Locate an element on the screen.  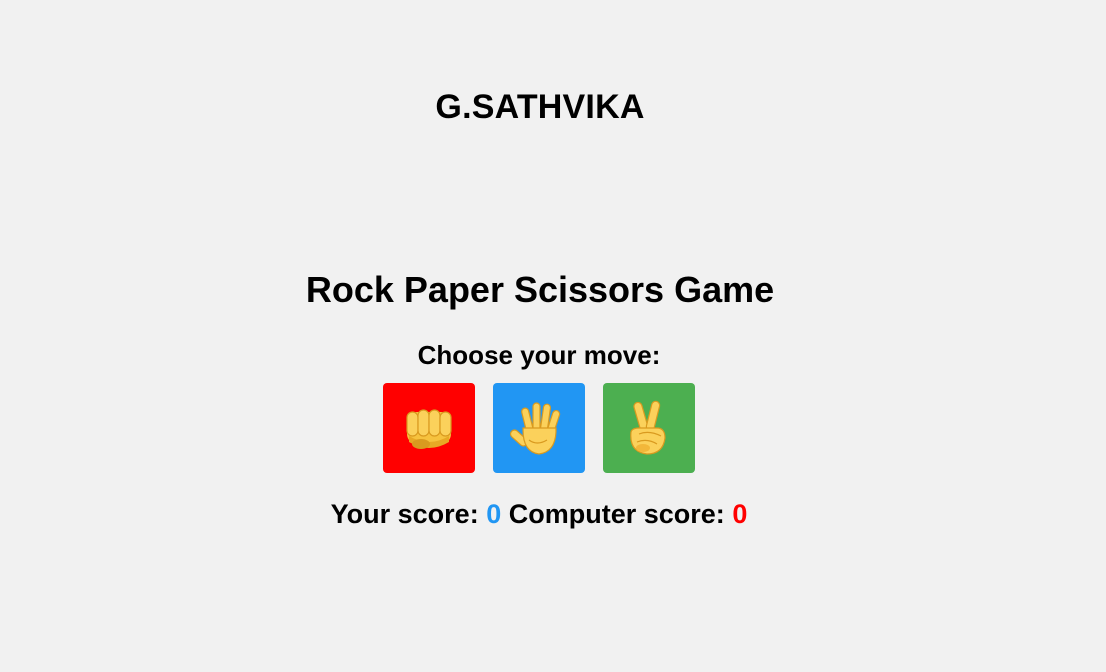
your-score-label: Your score: is located at coordinates (404, 514).